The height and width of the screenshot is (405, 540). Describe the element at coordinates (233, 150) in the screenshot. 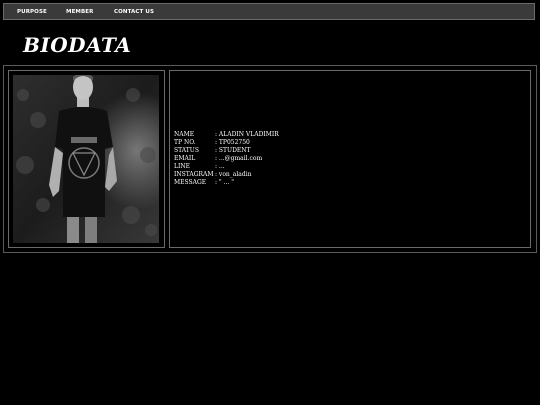

I see `info-value: : STUDENT` at that location.